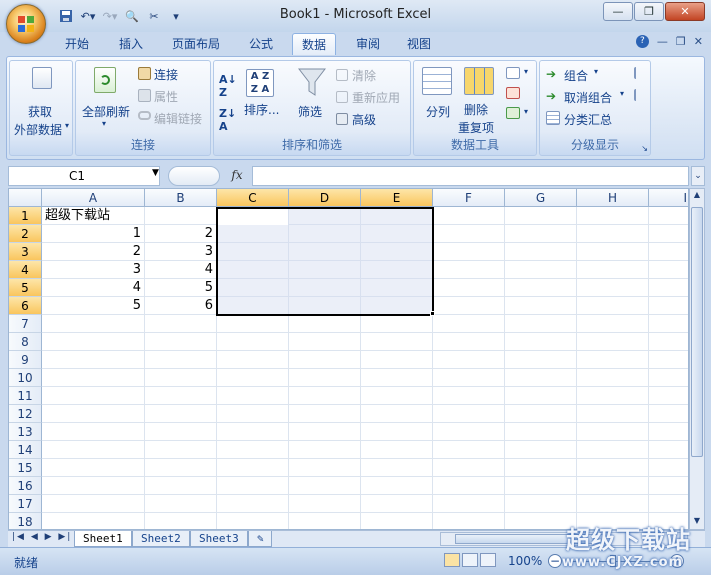  What do you see at coordinates (93, 450) in the screenshot?
I see `cell-a14` at bounding box center [93, 450].